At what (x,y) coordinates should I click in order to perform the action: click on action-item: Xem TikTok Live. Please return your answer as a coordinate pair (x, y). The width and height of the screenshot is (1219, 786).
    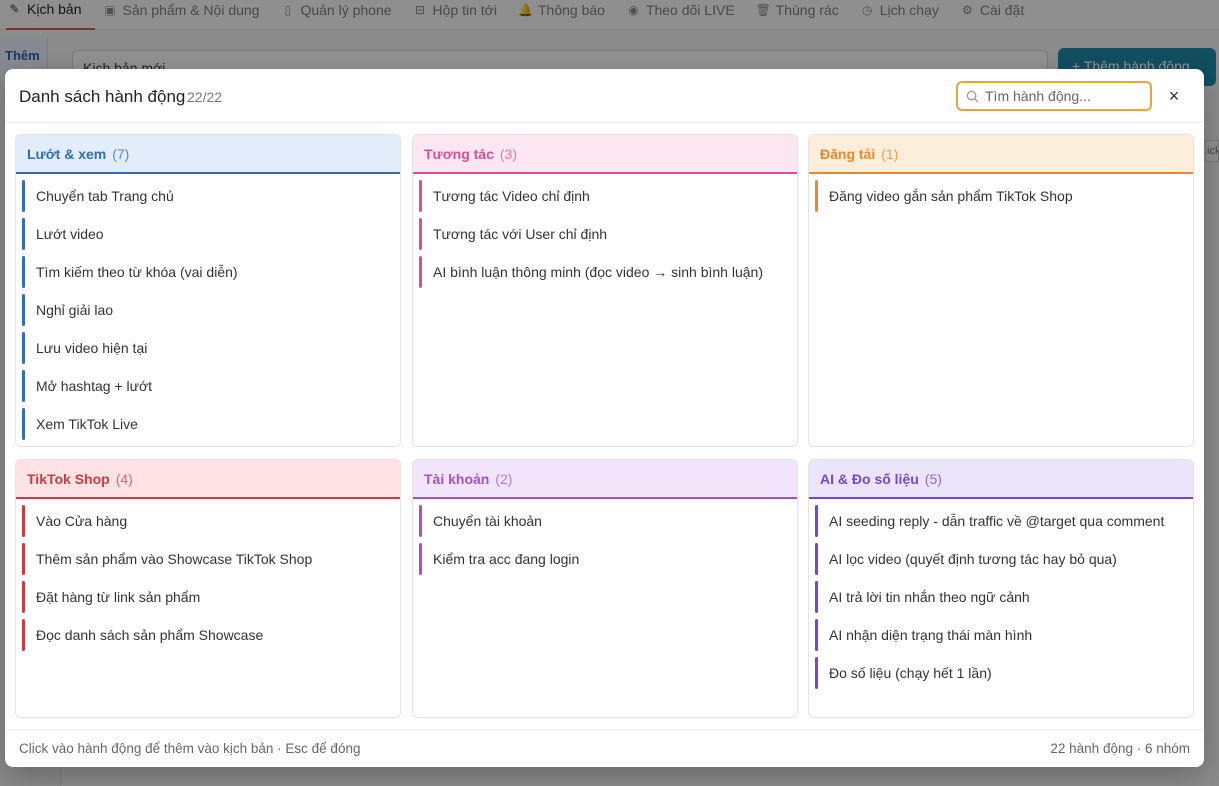
    Looking at the image, I should click on (208, 424).